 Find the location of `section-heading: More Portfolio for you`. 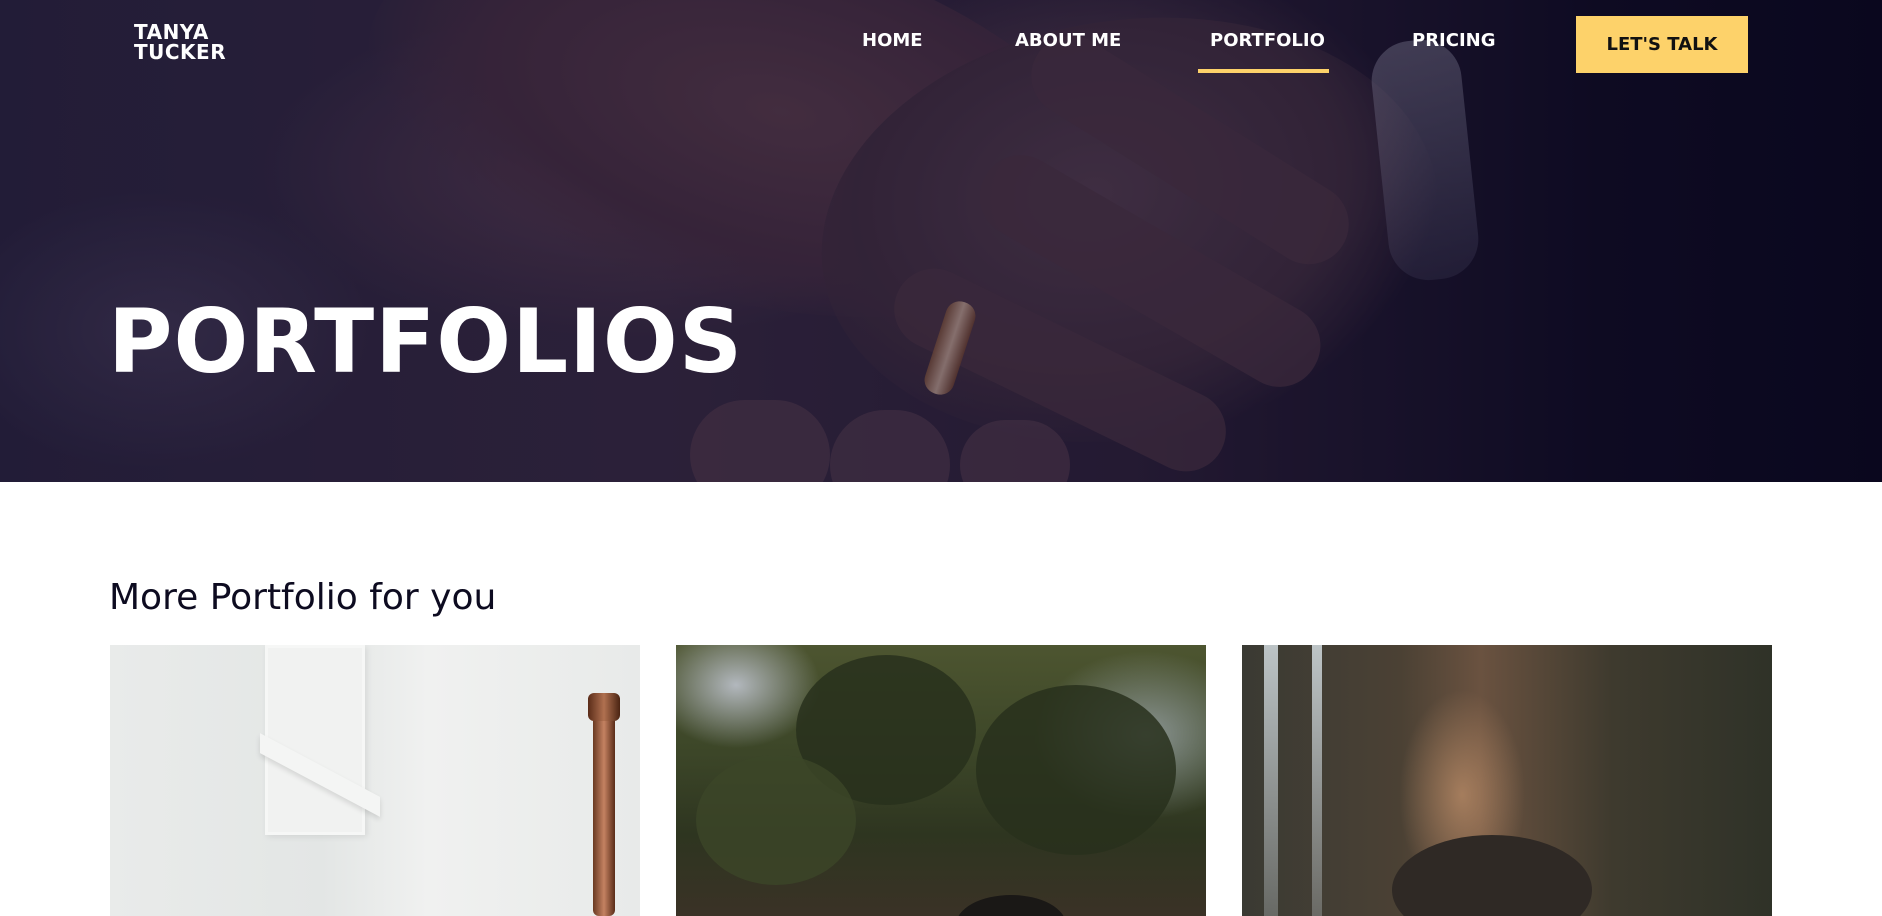

section-heading: More Portfolio for you is located at coordinates (303, 597).